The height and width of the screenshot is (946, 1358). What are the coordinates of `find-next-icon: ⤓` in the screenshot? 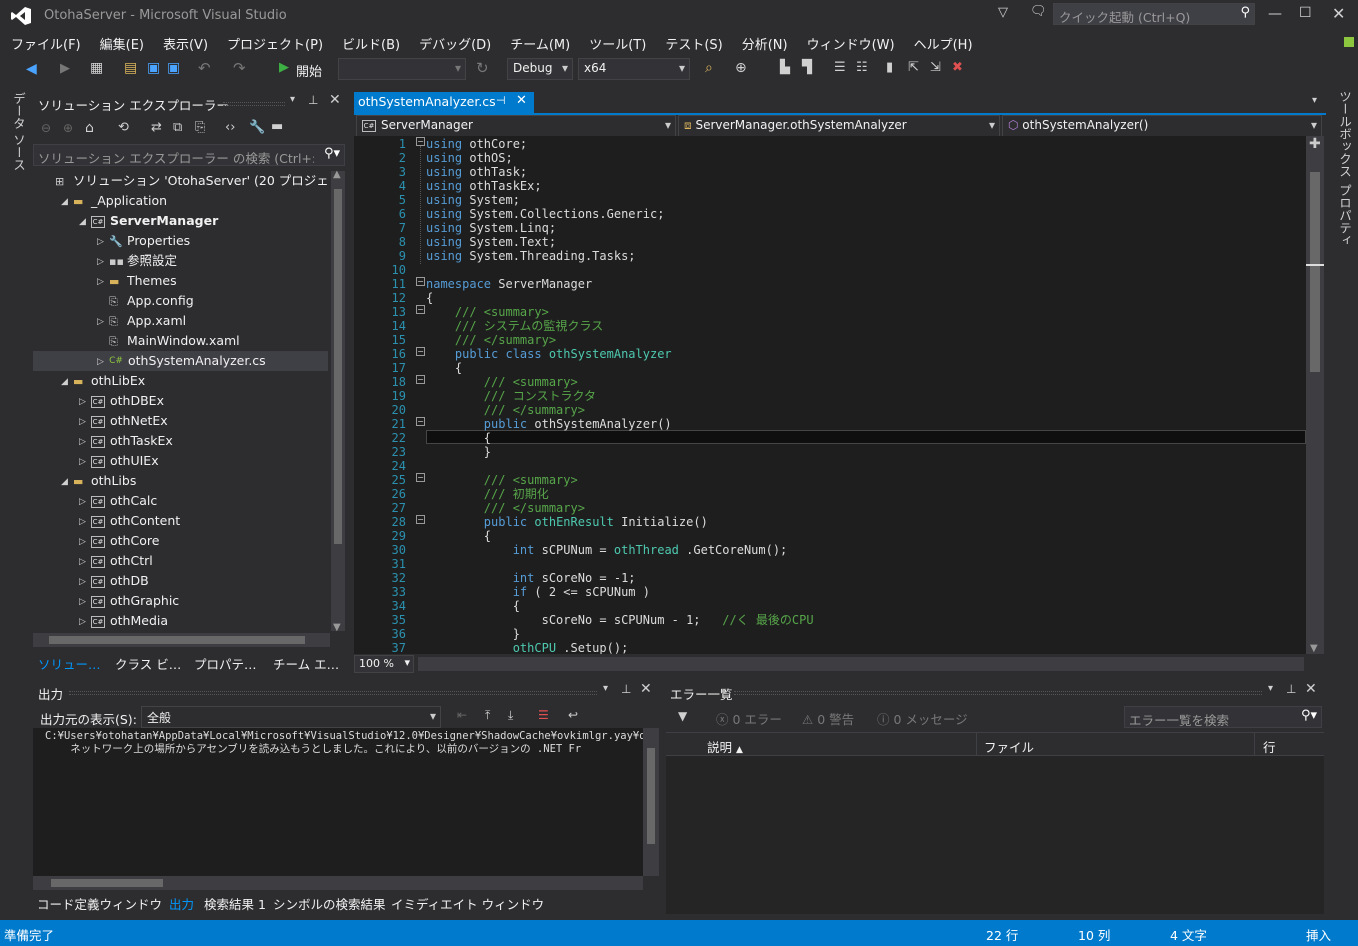 It's located at (510, 715).